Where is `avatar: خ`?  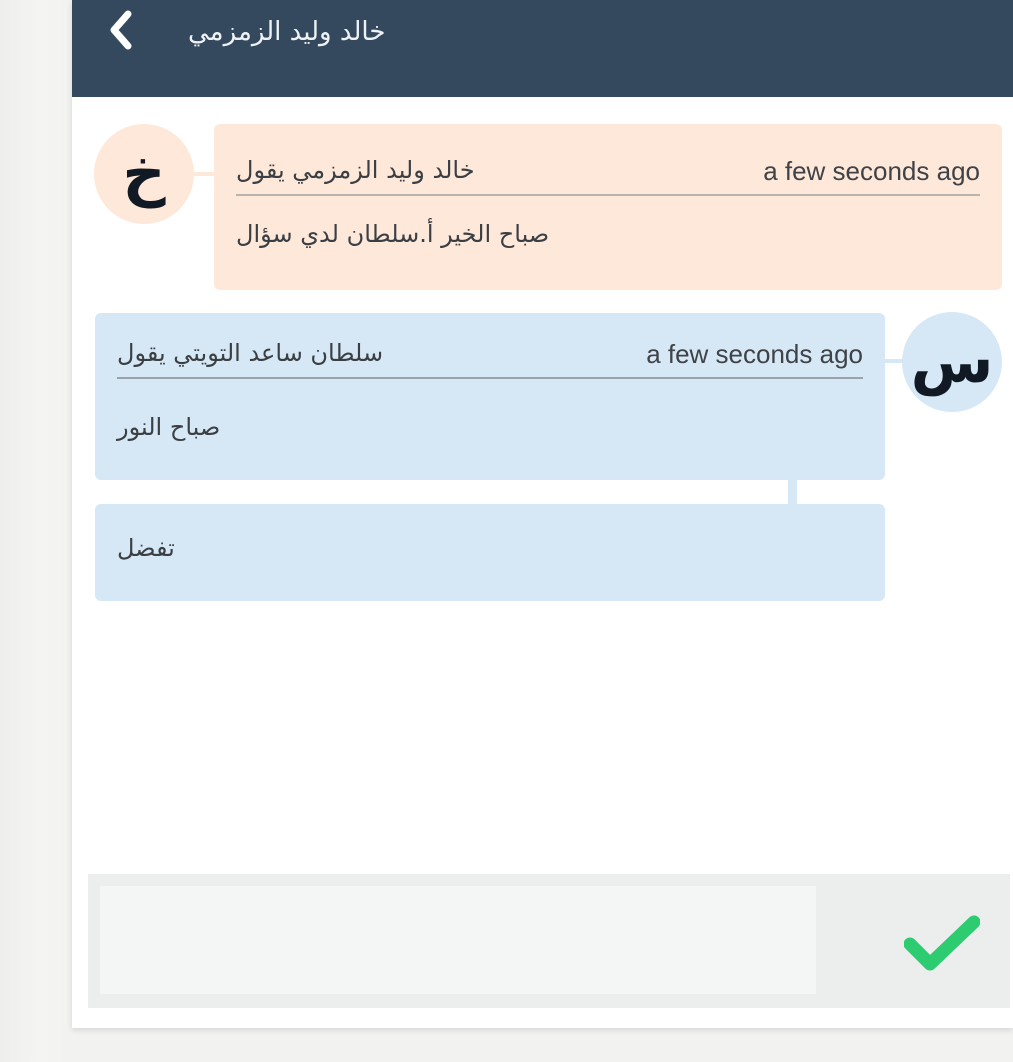 avatar: خ is located at coordinates (144, 174).